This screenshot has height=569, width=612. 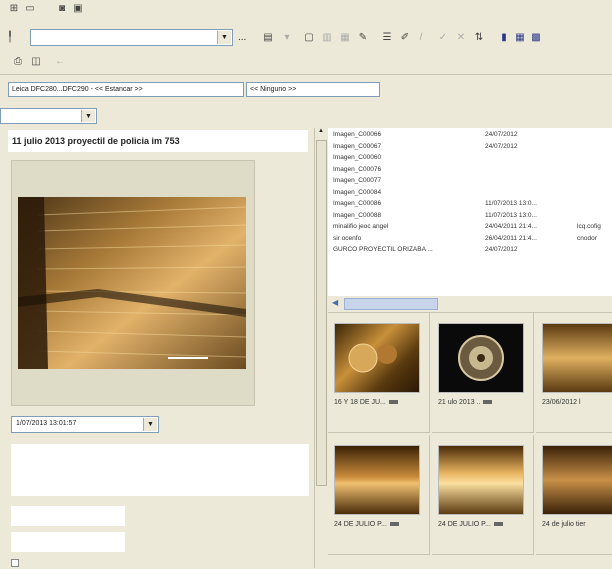 I want to click on file-name: Imagen_C00076, so click(x=357, y=169).